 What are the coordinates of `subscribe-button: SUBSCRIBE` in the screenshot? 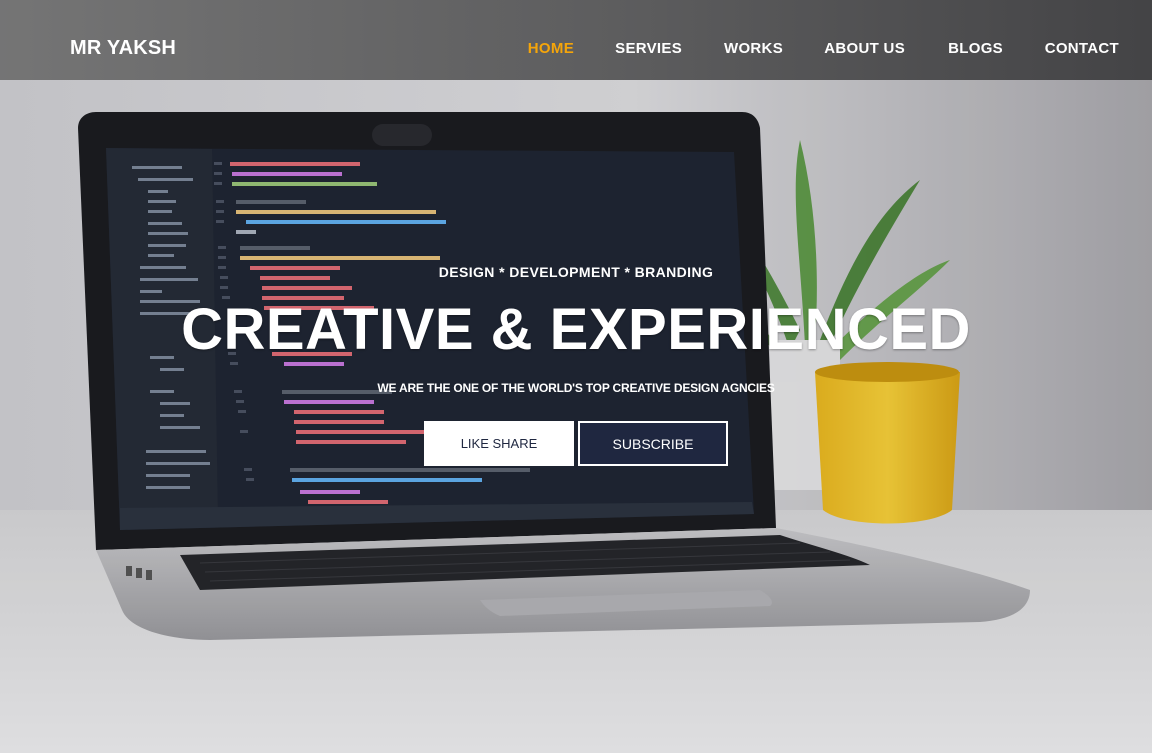 It's located at (653, 443).